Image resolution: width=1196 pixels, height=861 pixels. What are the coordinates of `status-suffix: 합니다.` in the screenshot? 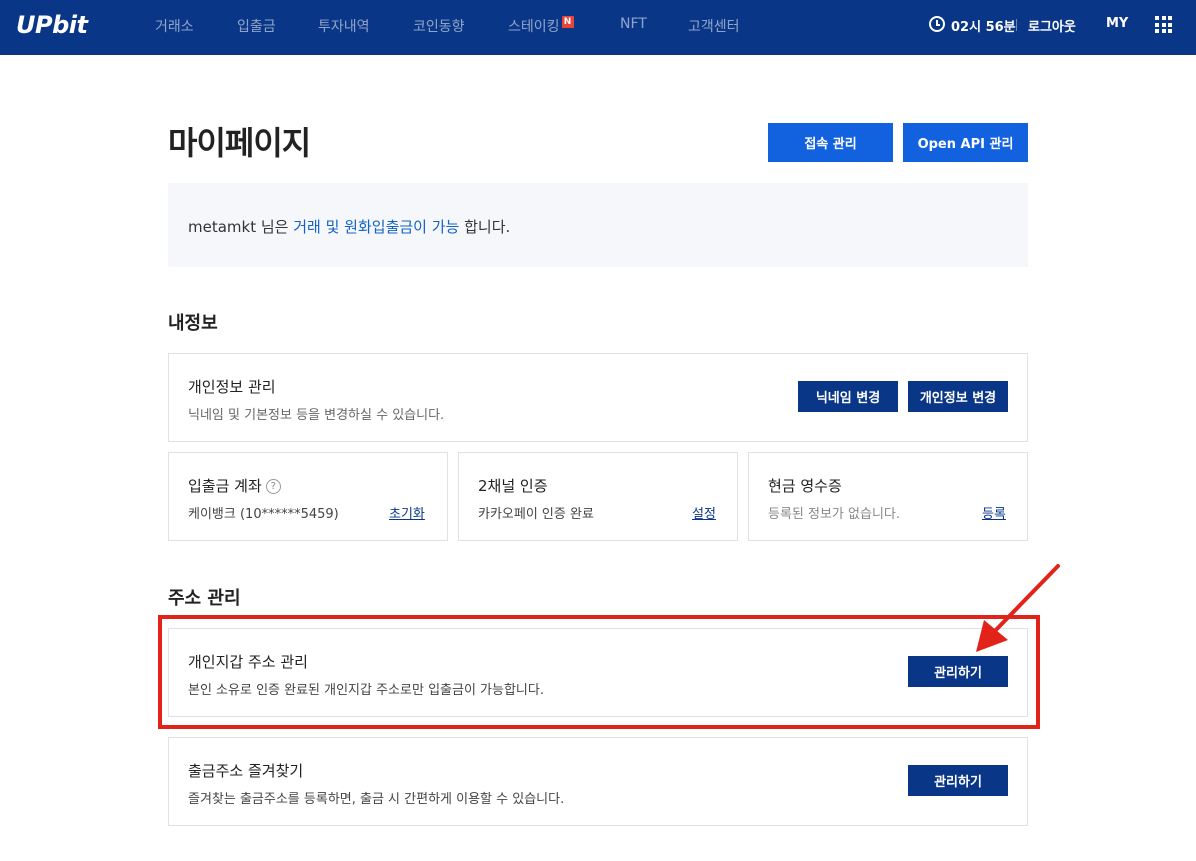 It's located at (485, 227).